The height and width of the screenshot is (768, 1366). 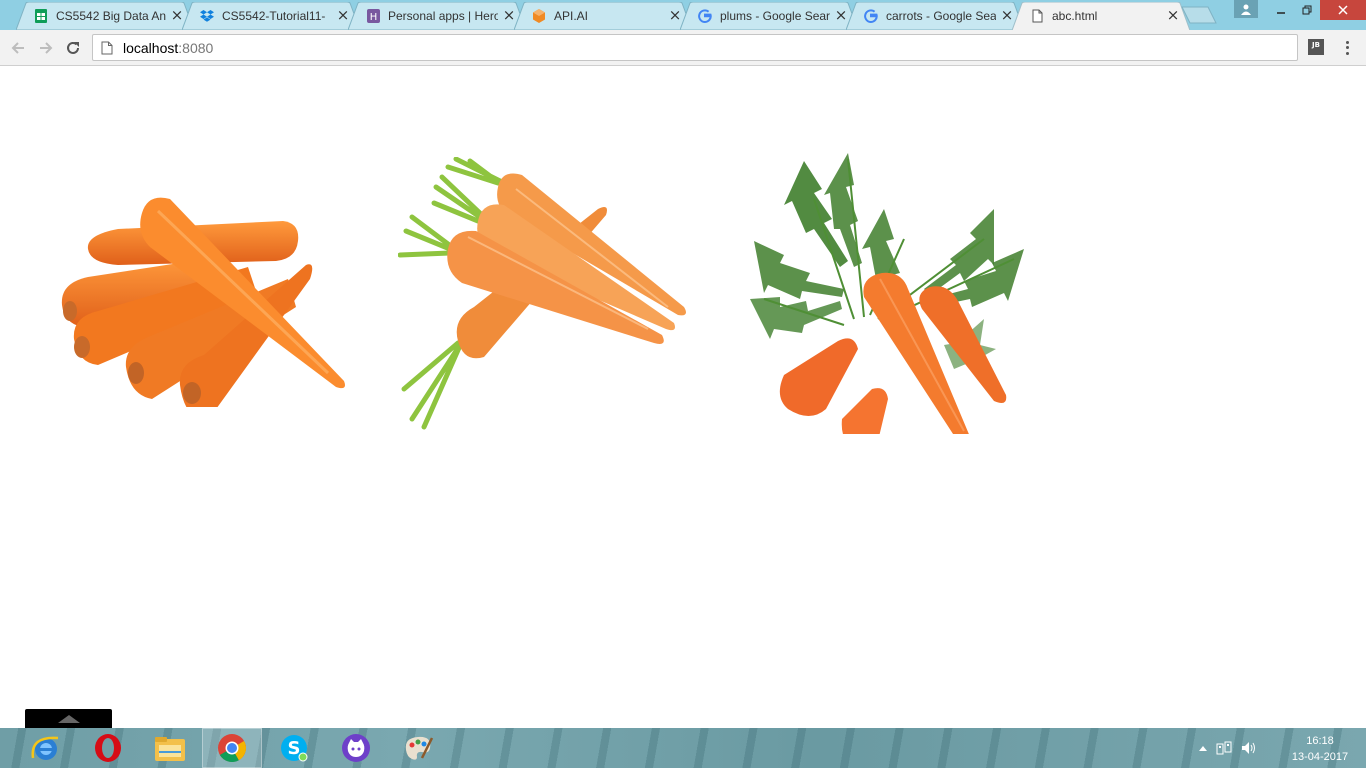 What do you see at coordinates (683, 748) in the screenshot?
I see `windows-taskbar: S 16:18 13-04-2017` at bounding box center [683, 748].